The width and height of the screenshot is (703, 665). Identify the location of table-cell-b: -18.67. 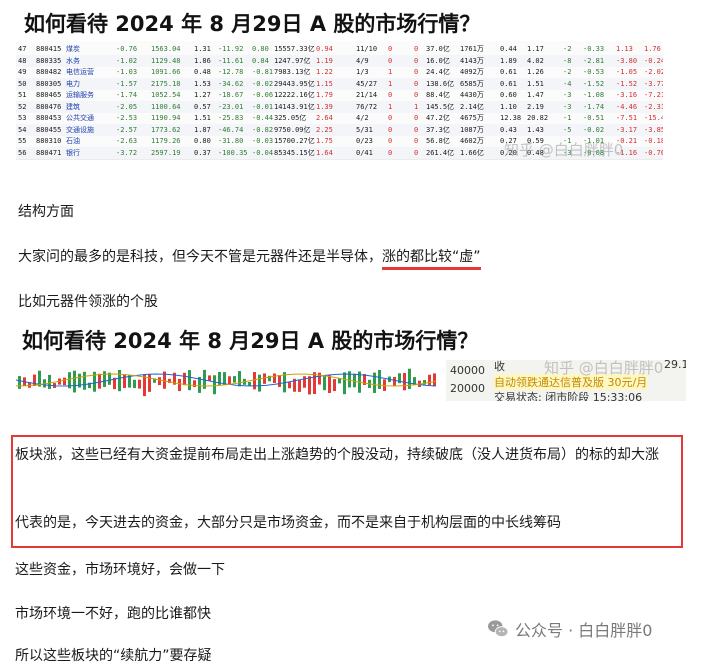
(231, 95).